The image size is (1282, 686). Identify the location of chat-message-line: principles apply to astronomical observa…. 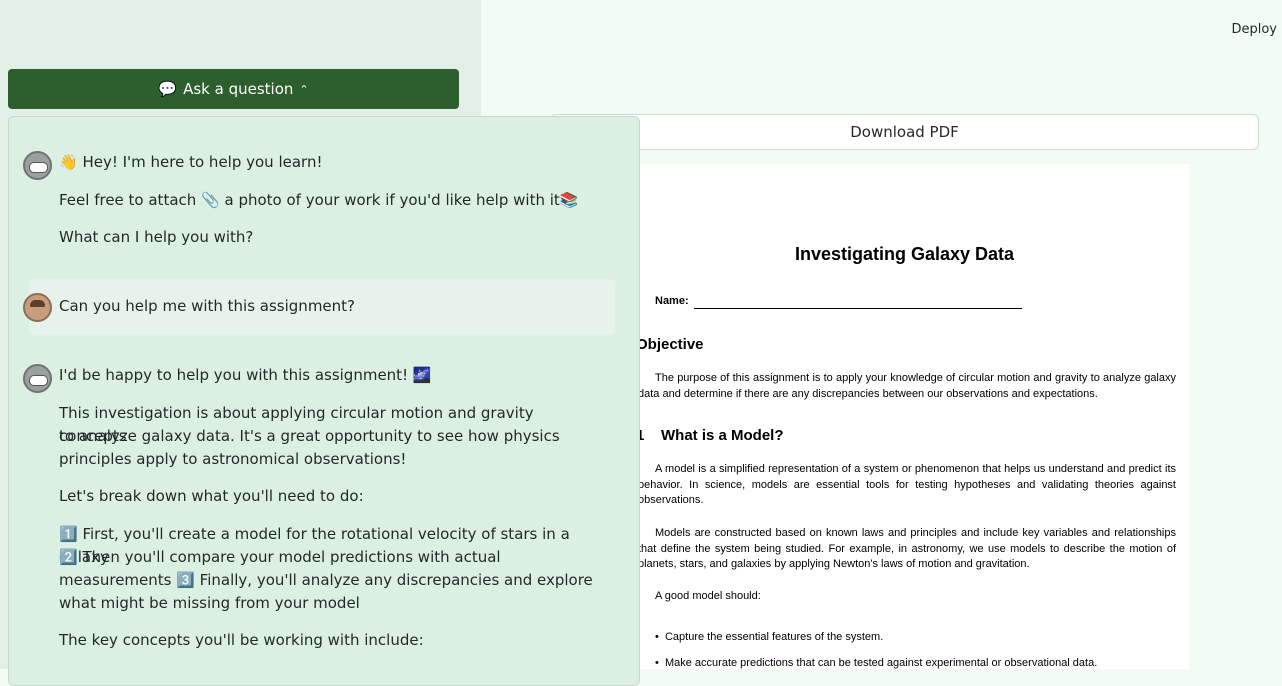
(233, 459).